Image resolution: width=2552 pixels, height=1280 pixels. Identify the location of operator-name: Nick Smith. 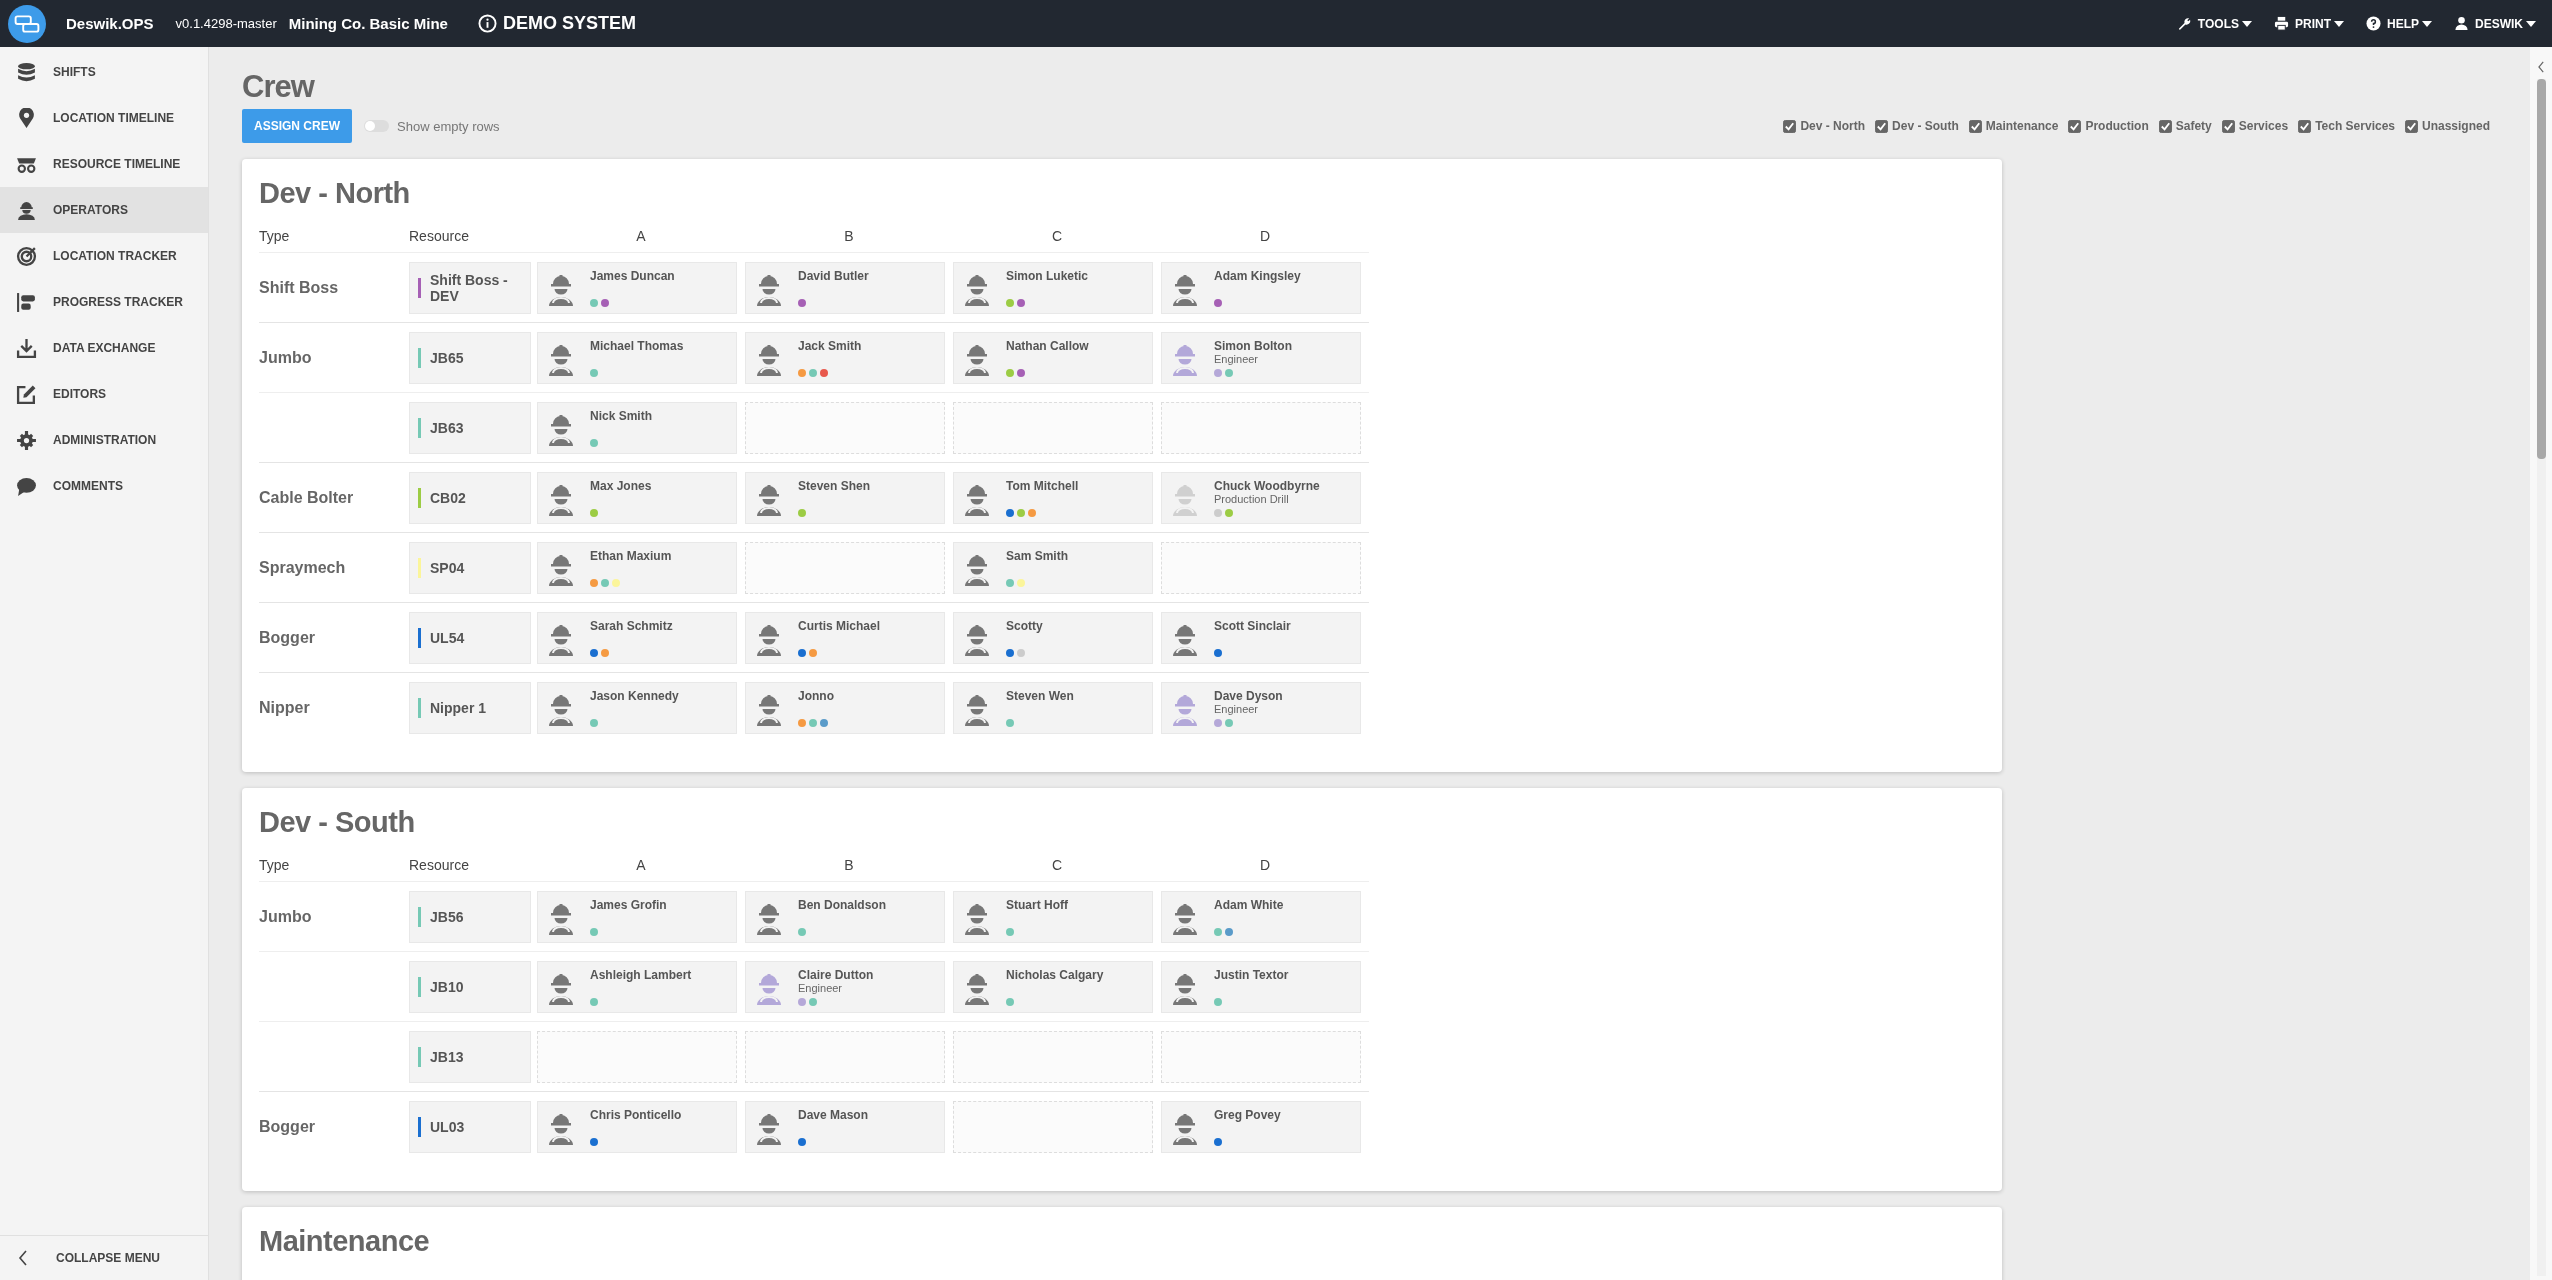
(621, 415).